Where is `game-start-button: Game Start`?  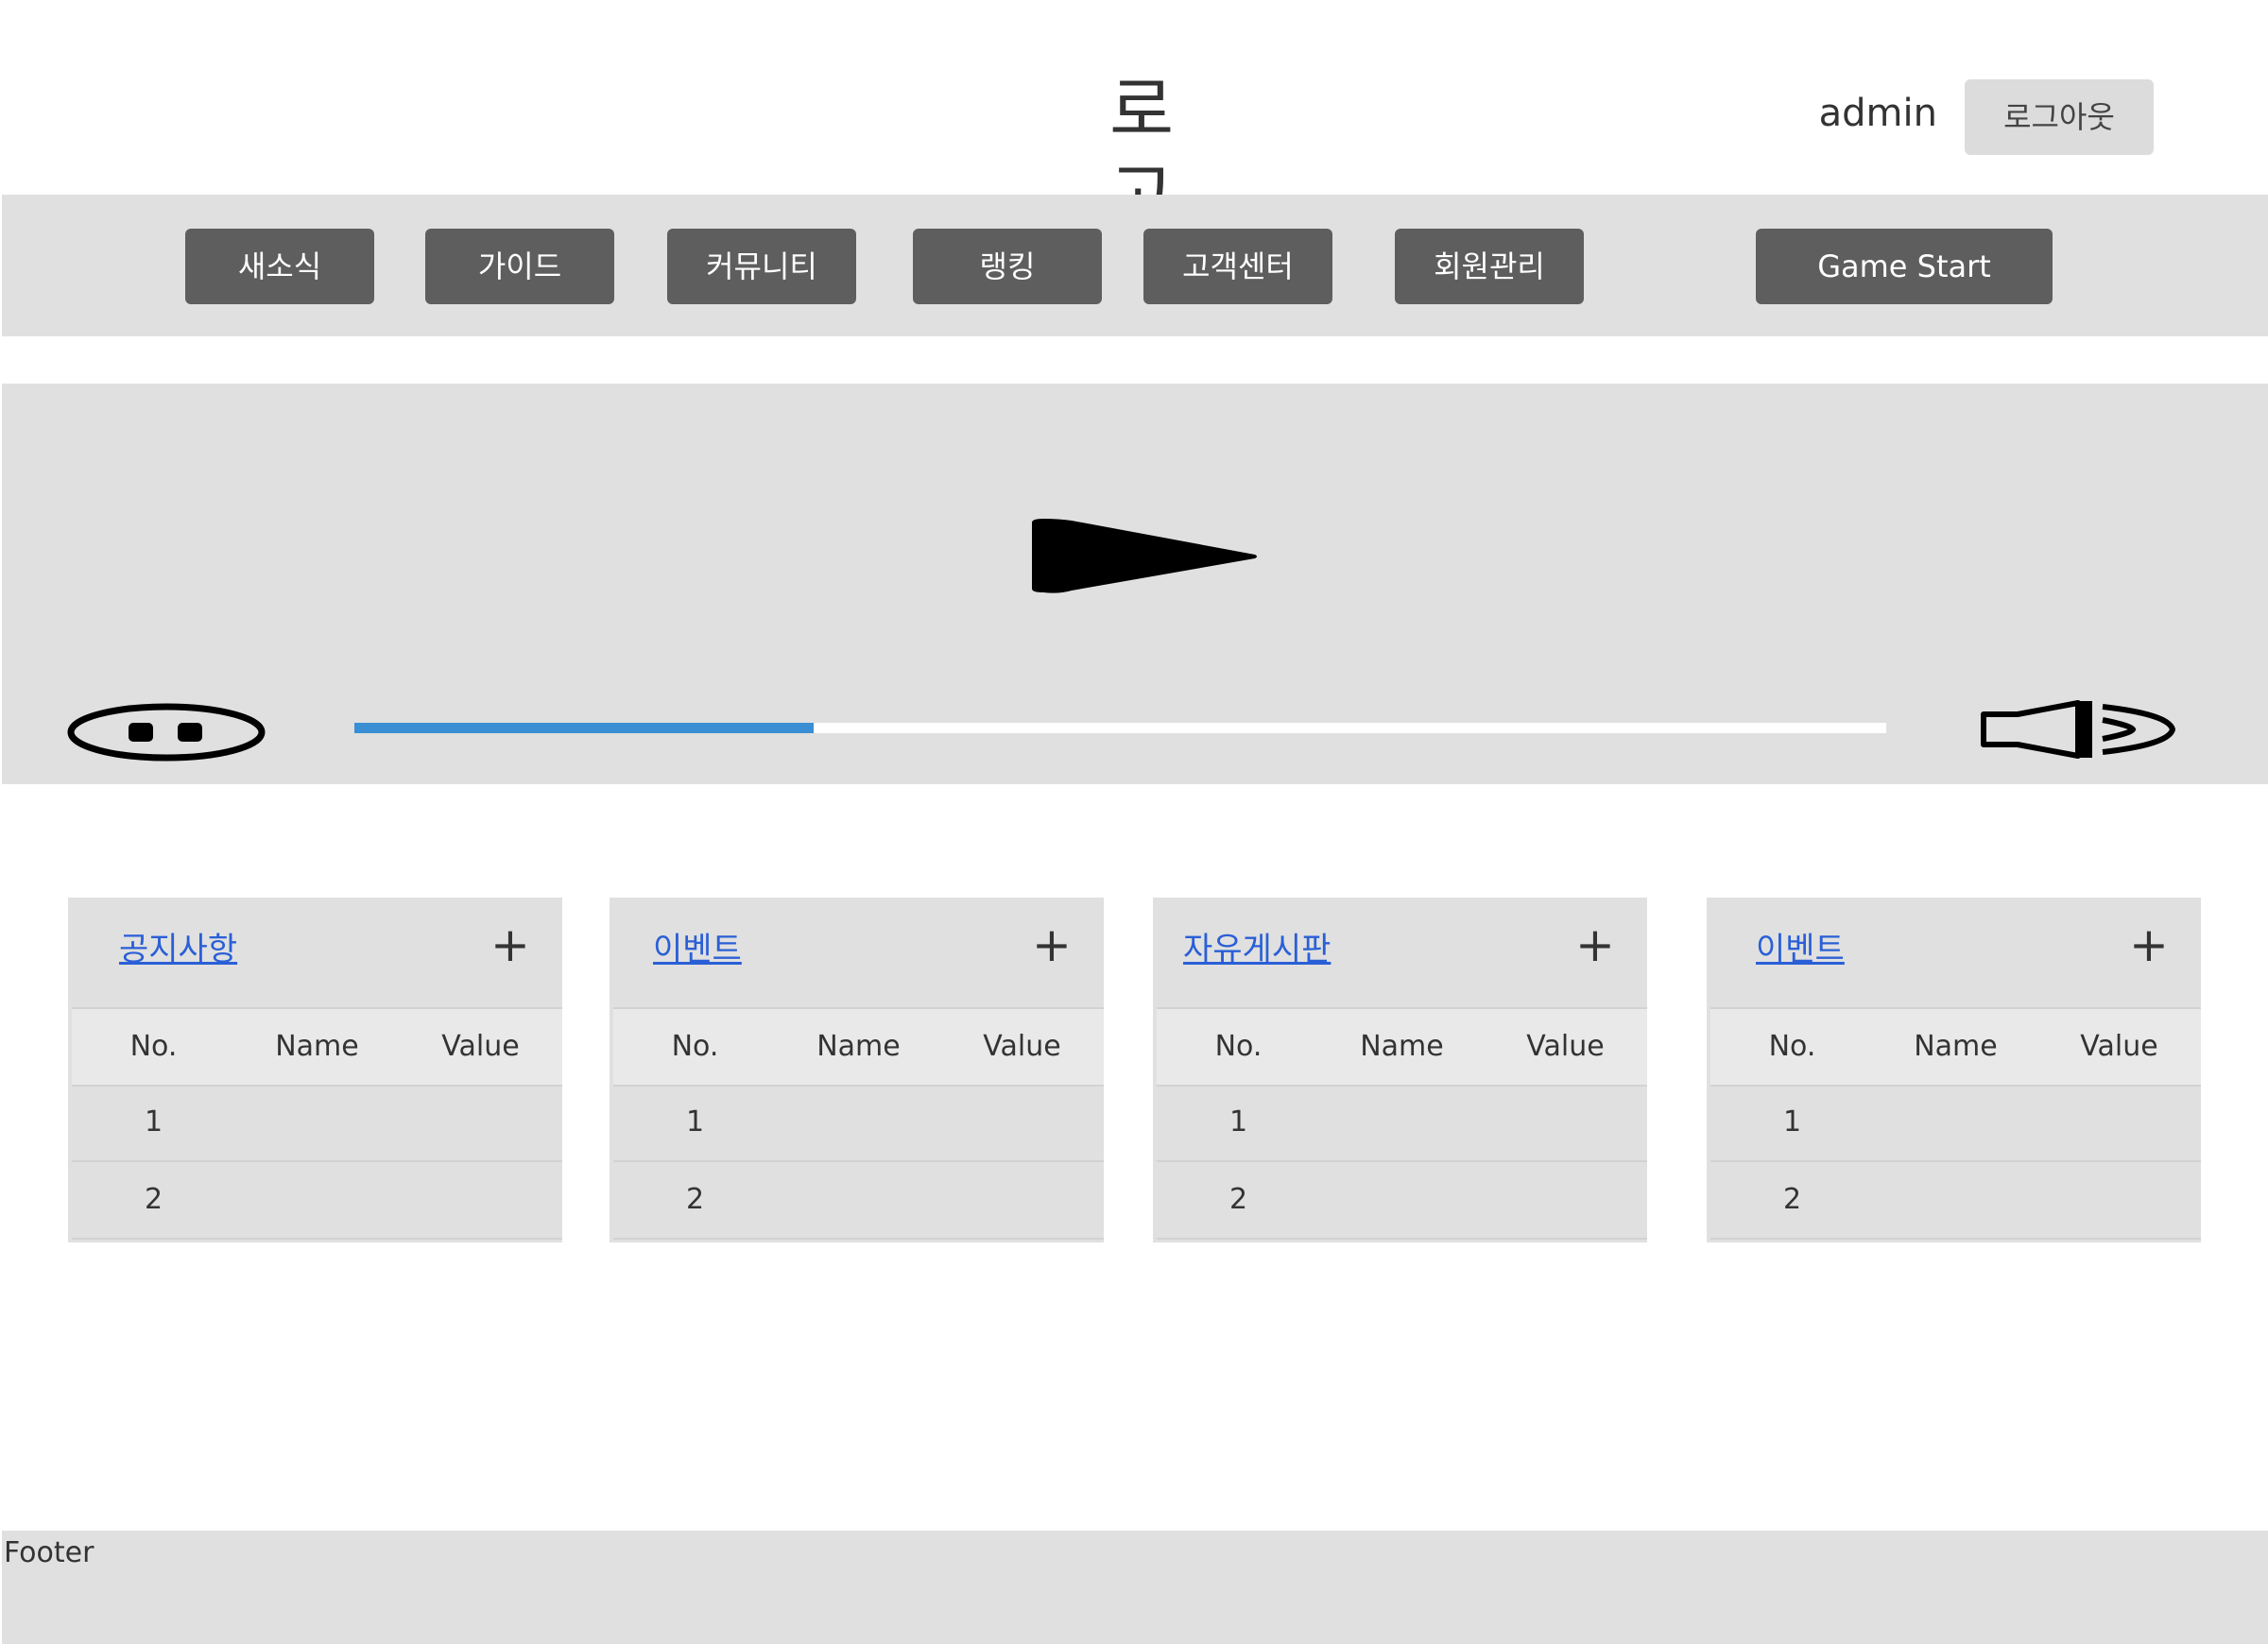 game-start-button: Game Start is located at coordinates (1904, 266).